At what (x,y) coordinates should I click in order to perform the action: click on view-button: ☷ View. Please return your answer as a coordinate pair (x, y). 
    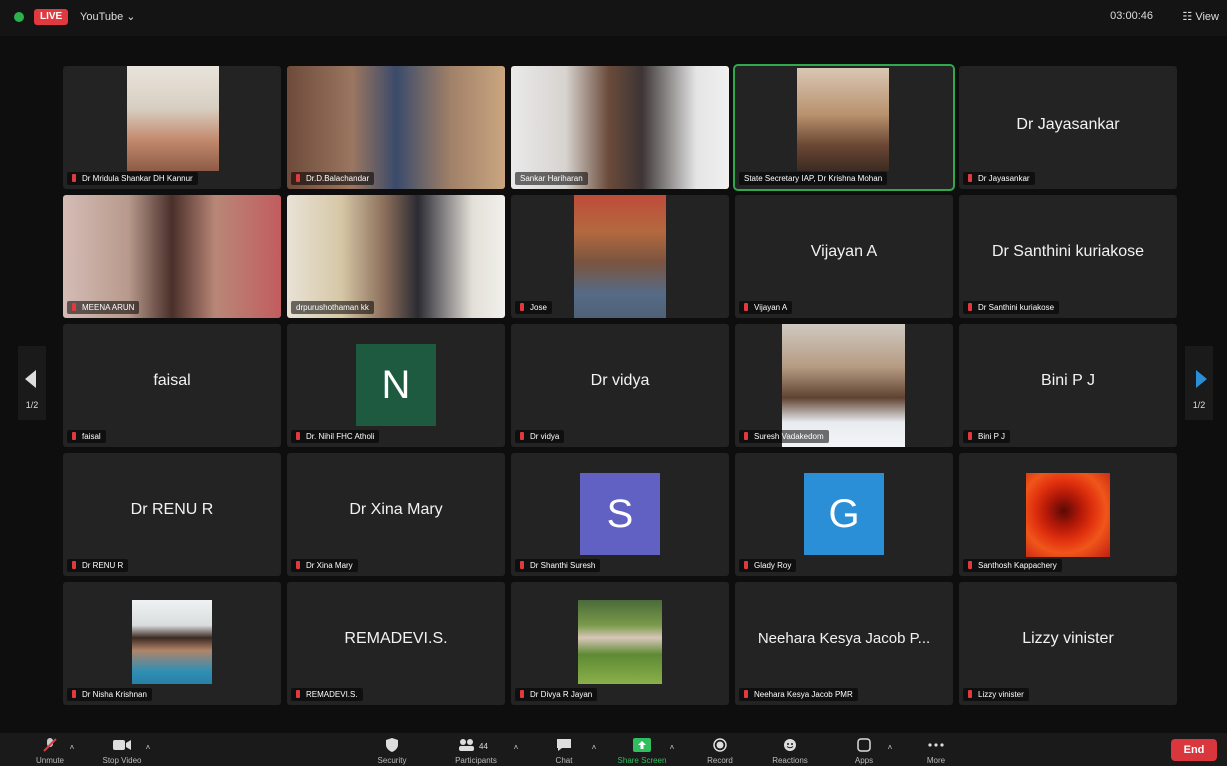
    Looking at the image, I should click on (1200, 16).